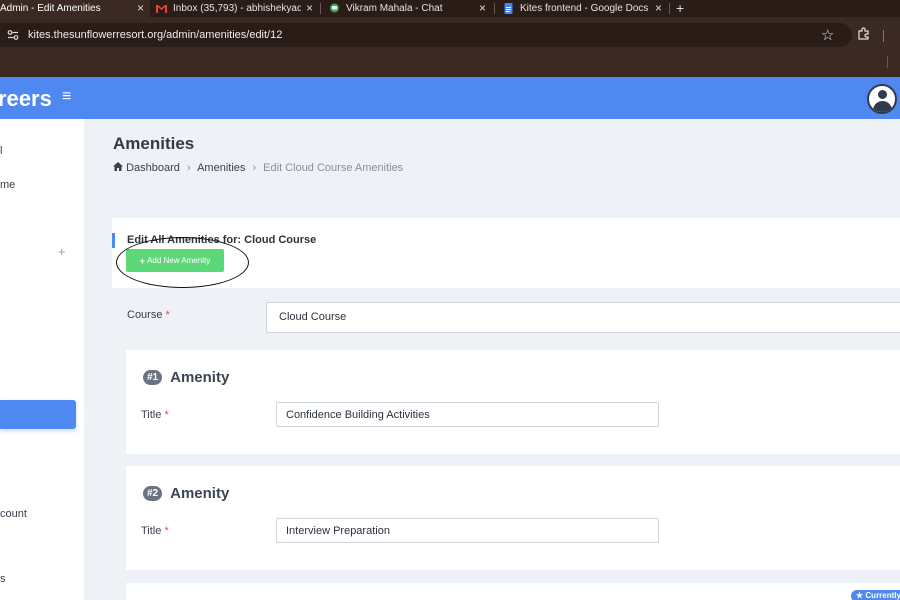  I want to click on course-label-text: Course, so click(145, 315).